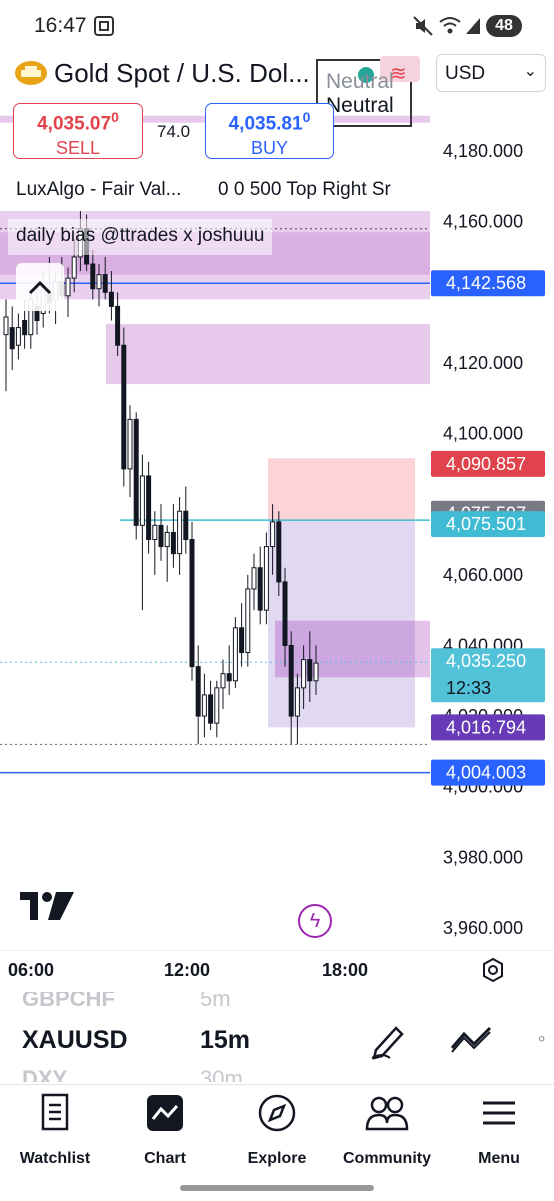 The width and height of the screenshot is (554, 1201). I want to click on price-tag-label: 4,035.250, so click(486, 661).